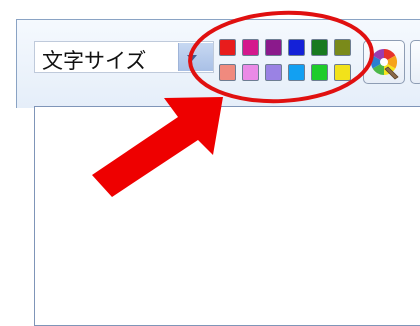 The height and width of the screenshot is (326, 420). What do you see at coordinates (281, 57) in the screenshot?
I see `highlight-ellipse` at bounding box center [281, 57].